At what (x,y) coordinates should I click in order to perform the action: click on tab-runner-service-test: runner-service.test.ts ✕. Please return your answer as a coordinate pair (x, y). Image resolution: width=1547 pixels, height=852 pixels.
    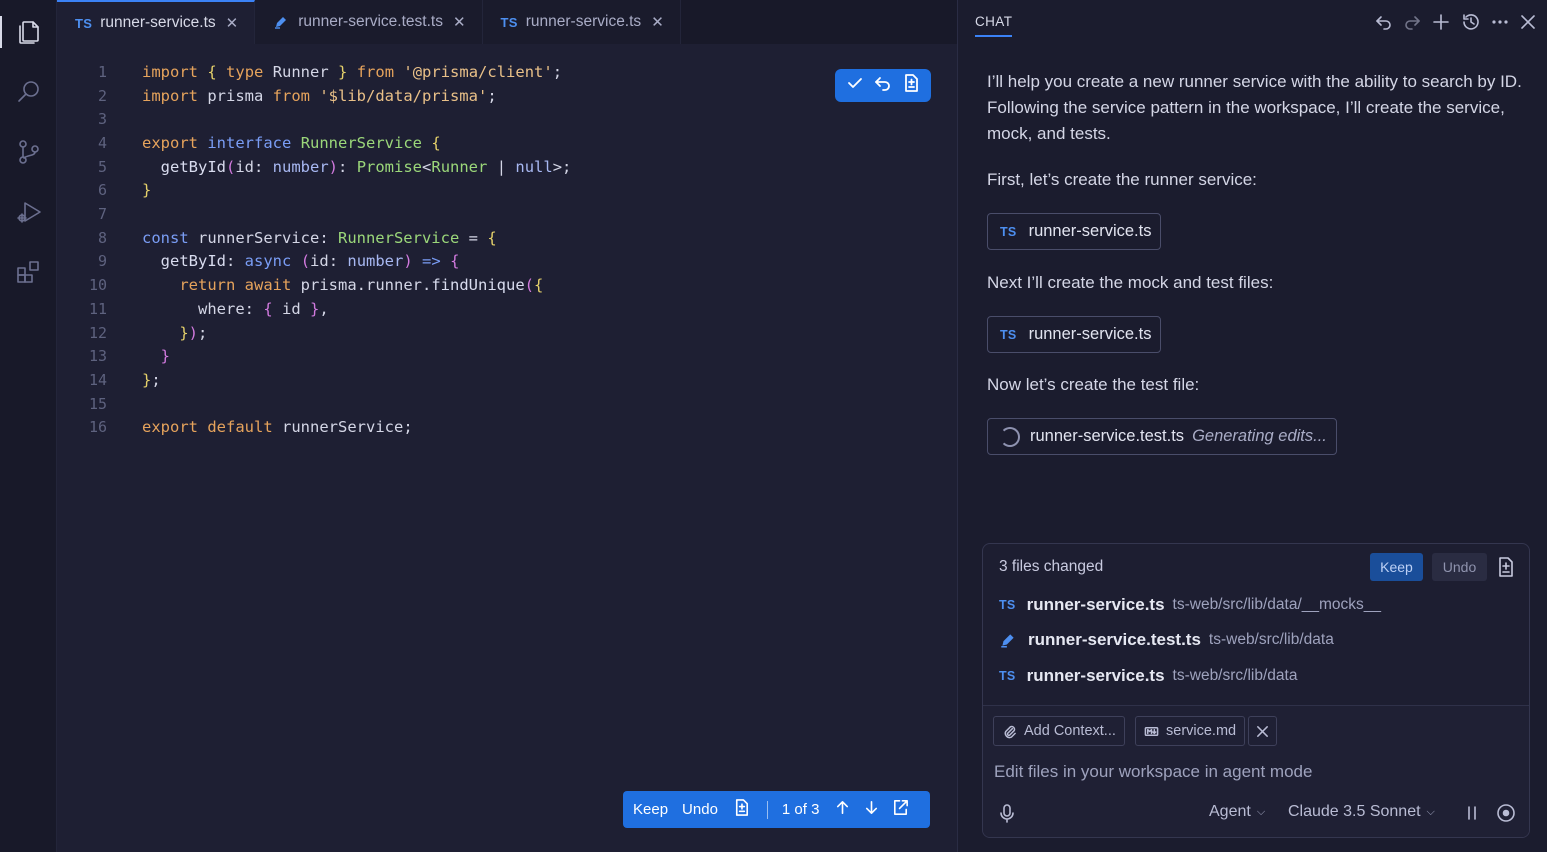
    Looking at the image, I should click on (369, 22).